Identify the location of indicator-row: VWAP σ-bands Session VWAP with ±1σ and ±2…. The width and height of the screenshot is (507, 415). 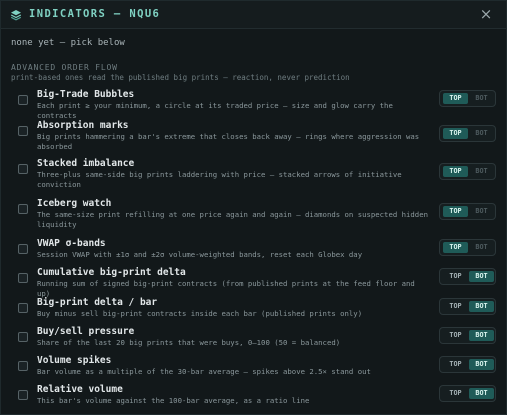
(253, 251).